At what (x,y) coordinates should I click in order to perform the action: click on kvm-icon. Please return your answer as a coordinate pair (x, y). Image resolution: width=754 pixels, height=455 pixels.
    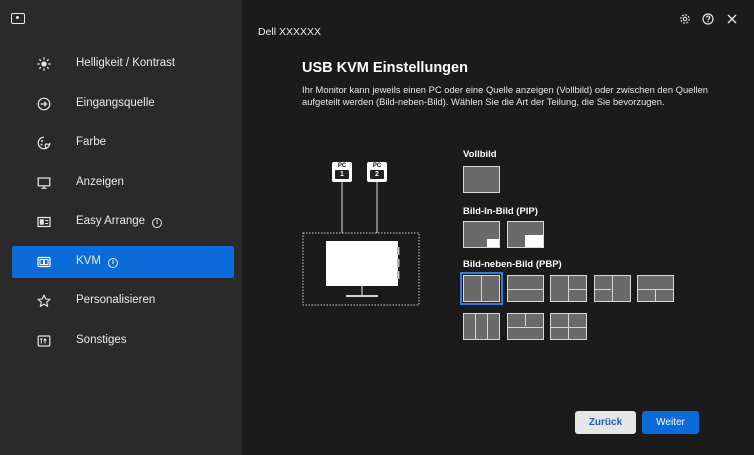
    Looking at the image, I should click on (44, 262).